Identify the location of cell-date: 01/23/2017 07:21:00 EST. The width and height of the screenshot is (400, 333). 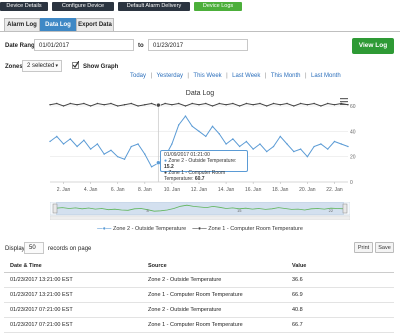
(73, 325).